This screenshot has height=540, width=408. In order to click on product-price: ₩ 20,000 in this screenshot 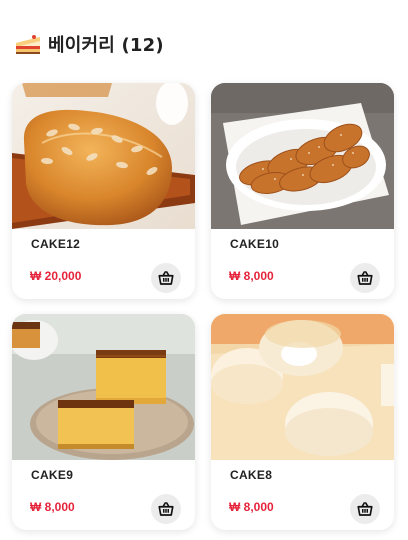, I will do `click(56, 276)`.